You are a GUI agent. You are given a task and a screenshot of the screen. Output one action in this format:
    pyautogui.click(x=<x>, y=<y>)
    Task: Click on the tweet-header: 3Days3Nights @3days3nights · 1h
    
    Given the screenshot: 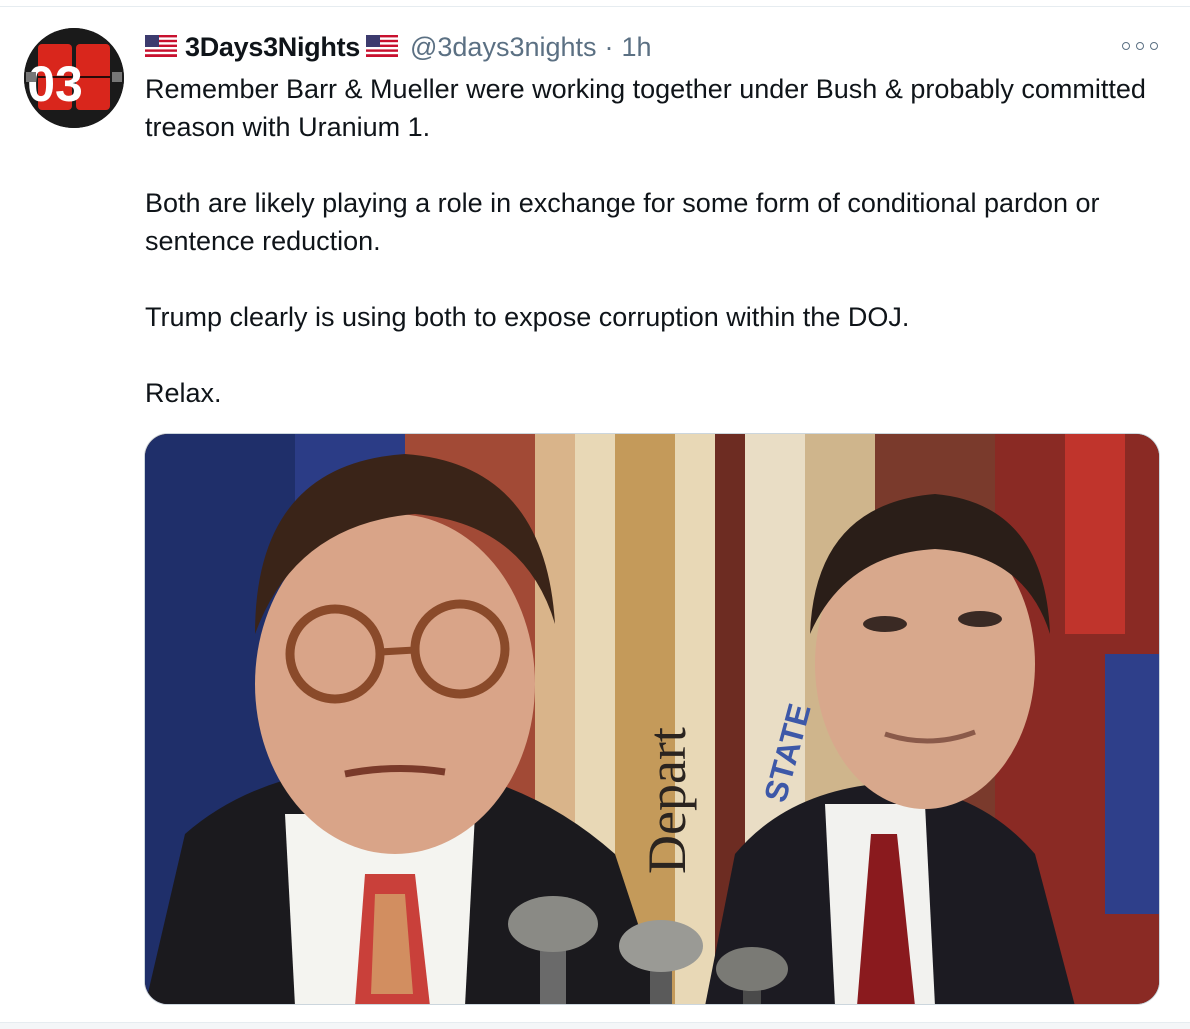 What is the action you would take?
    pyautogui.click(x=398, y=47)
    